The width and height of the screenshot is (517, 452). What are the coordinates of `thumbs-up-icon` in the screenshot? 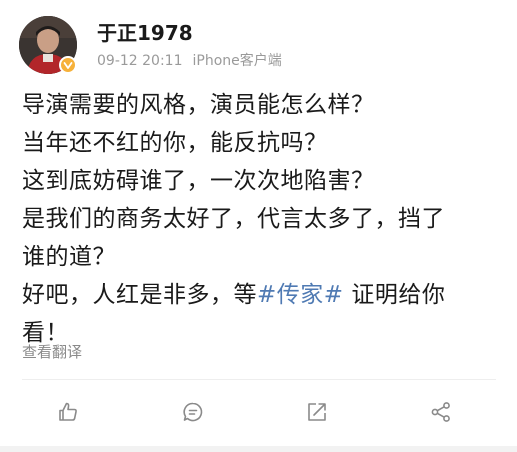 It's located at (68, 411).